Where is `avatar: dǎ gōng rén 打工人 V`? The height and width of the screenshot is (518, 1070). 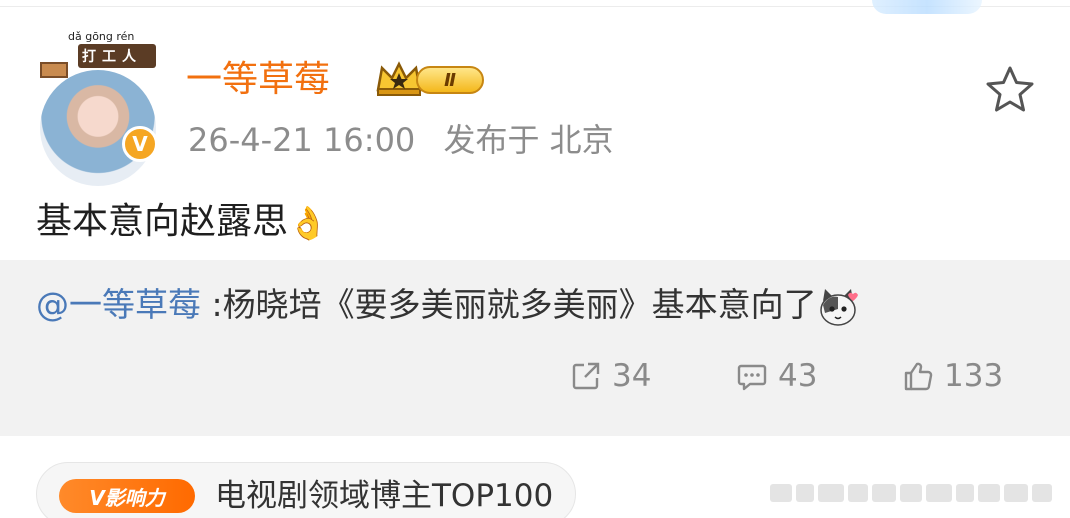 avatar: dǎ gōng rén 打工人 V is located at coordinates (101, 108).